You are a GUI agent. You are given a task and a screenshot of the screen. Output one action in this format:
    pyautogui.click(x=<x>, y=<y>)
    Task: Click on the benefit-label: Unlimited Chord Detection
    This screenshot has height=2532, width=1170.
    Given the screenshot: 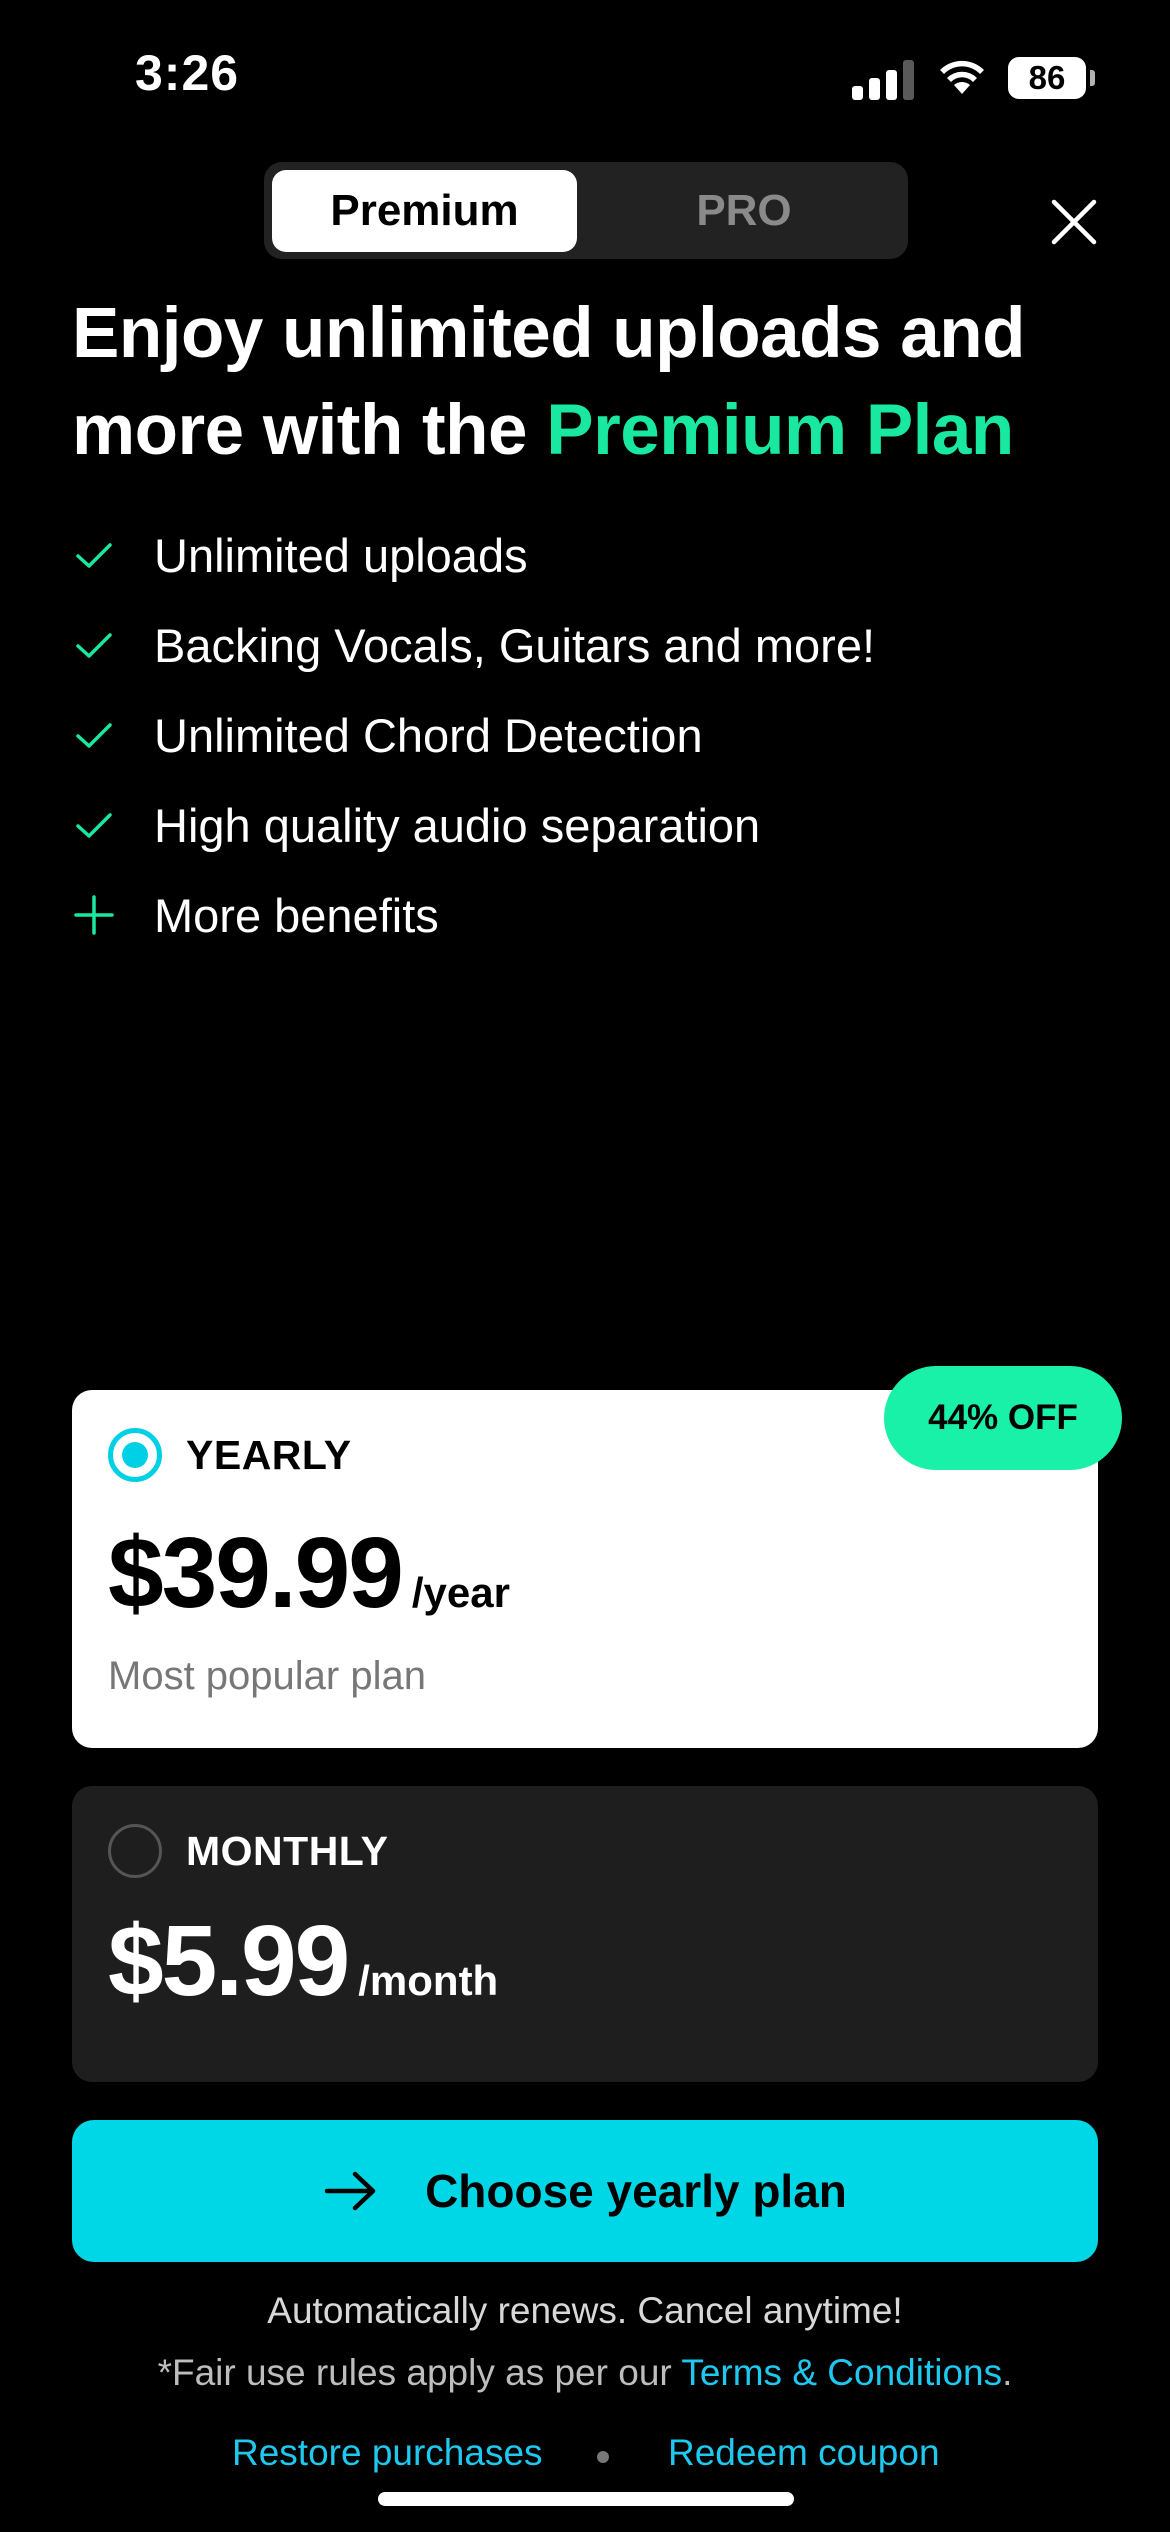 What is the action you would take?
    pyautogui.click(x=428, y=735)
    